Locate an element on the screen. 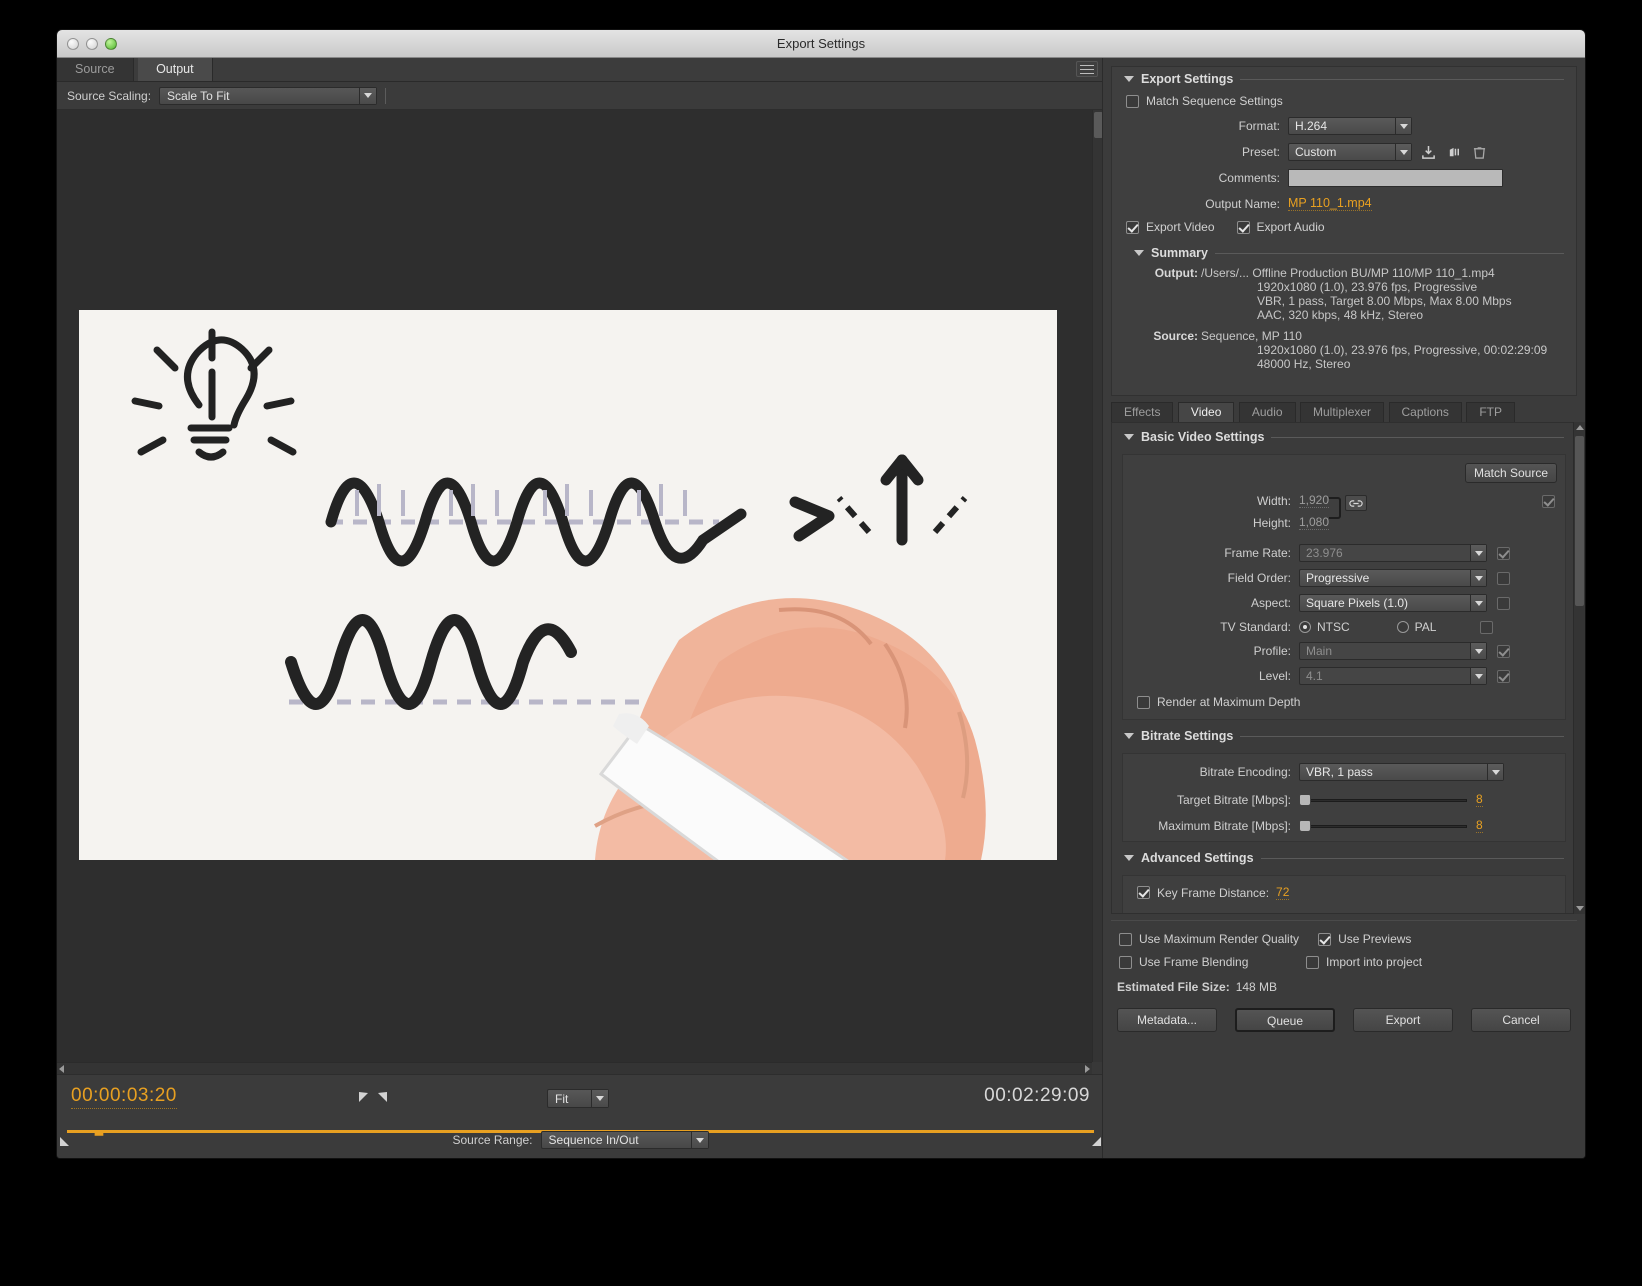 The width and height of the screenshot is (1642, 1286). aspect-row: Aspect: Square Pixels (1.0) is located at coordinates (1344, 603).